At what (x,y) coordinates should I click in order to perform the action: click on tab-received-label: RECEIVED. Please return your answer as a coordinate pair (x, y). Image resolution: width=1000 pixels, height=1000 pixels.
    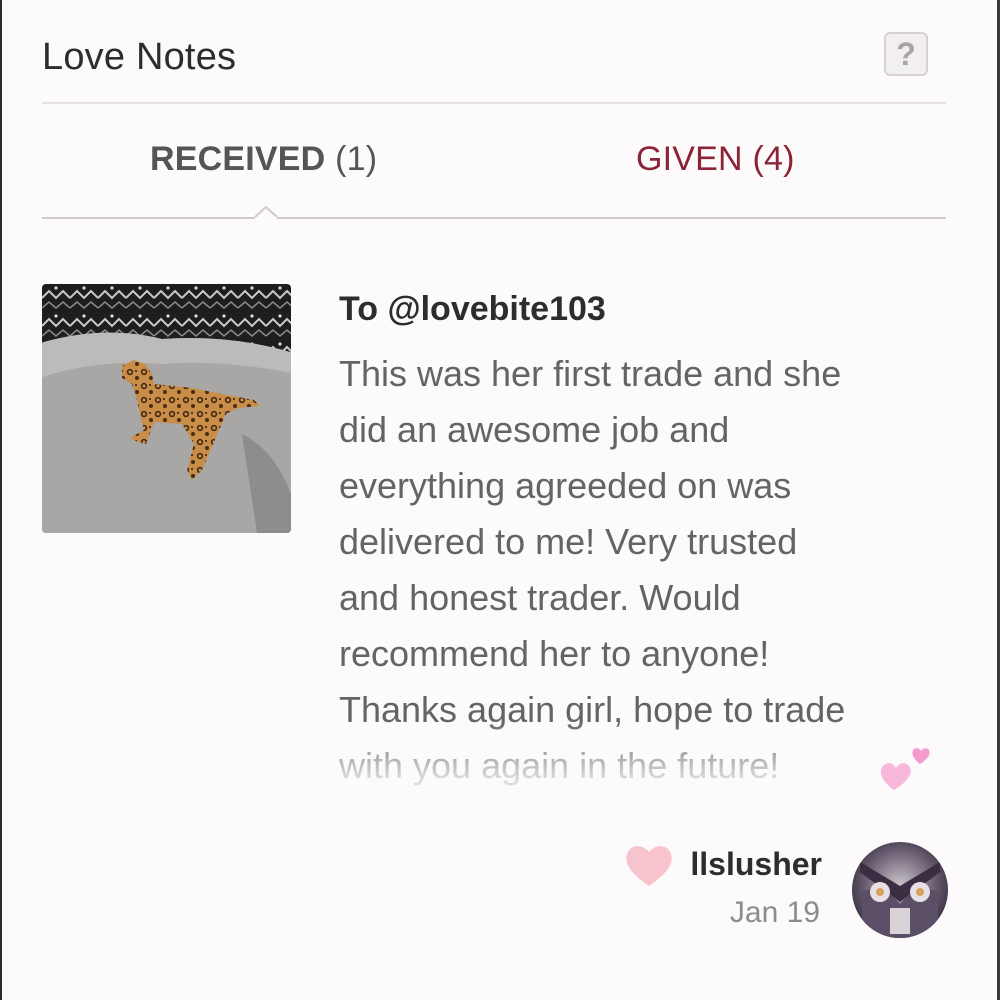
    Looking at the image, I should click on (238, 159).